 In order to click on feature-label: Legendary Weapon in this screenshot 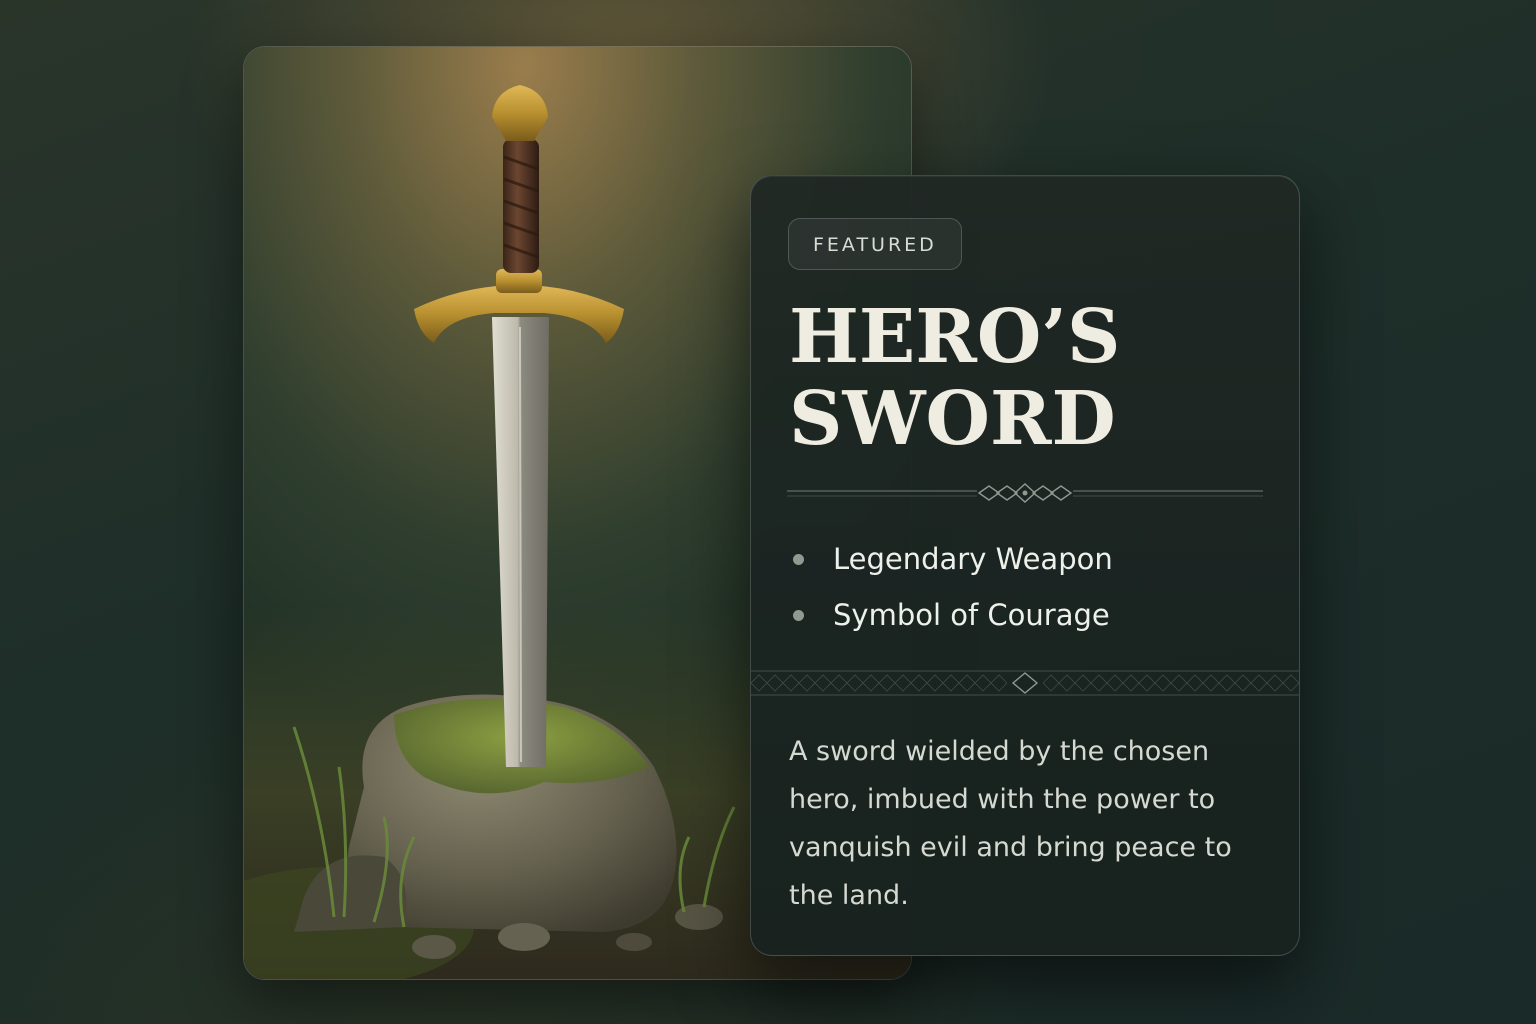, I will do `click(973, 559)`.